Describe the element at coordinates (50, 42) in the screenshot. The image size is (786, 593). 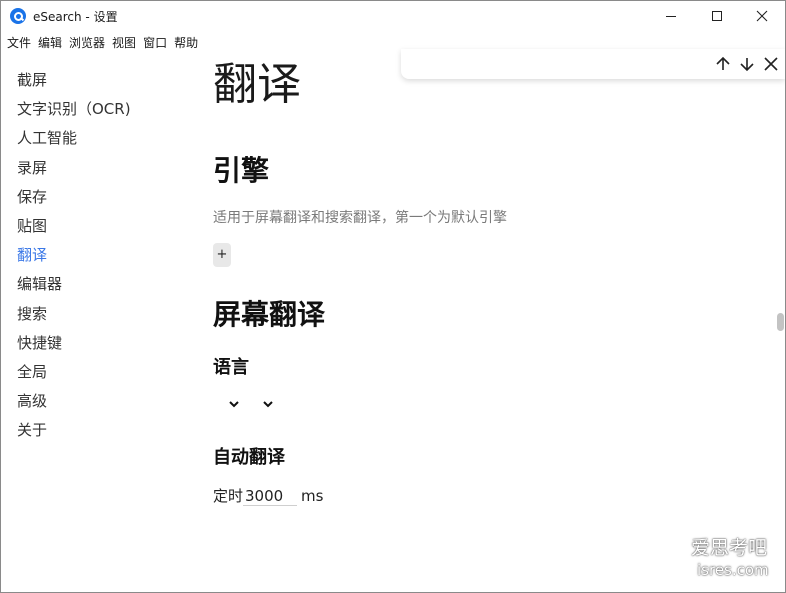
I see `menu-edit: 编辑` at that location.